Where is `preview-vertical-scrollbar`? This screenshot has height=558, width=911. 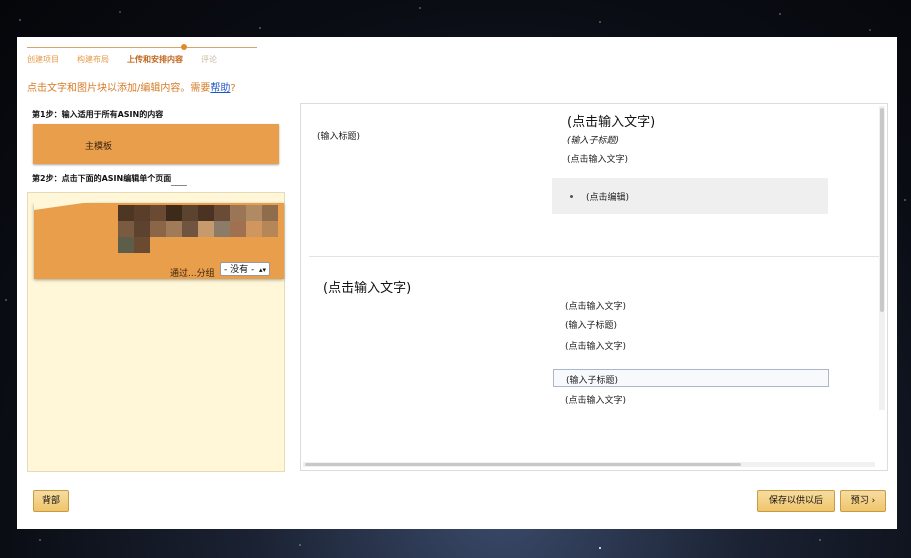 preview-vertical-scrollbar is located at coordinates (882, 258).